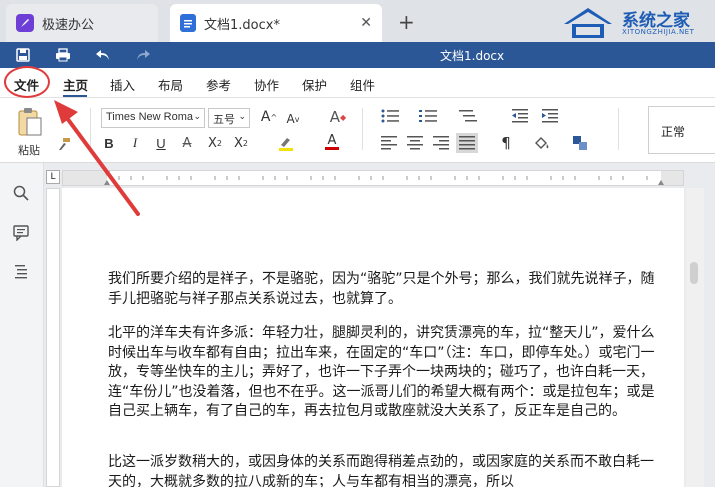  I want to click on tab-document-label: 文档1.docx*, so click(242, 25).